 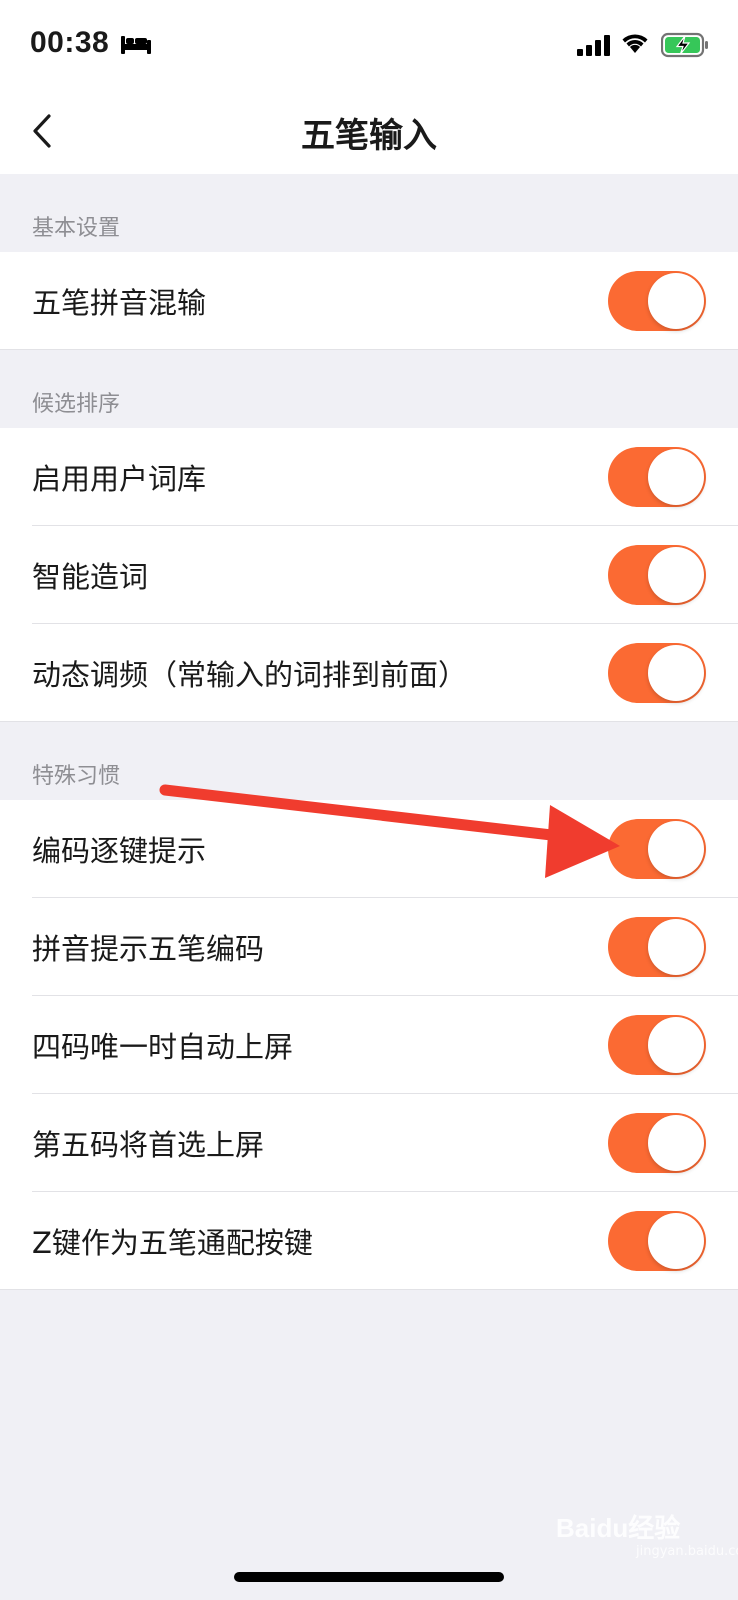 I want to click on nav-bar: 五笔输入, so click(x=369, y=131).